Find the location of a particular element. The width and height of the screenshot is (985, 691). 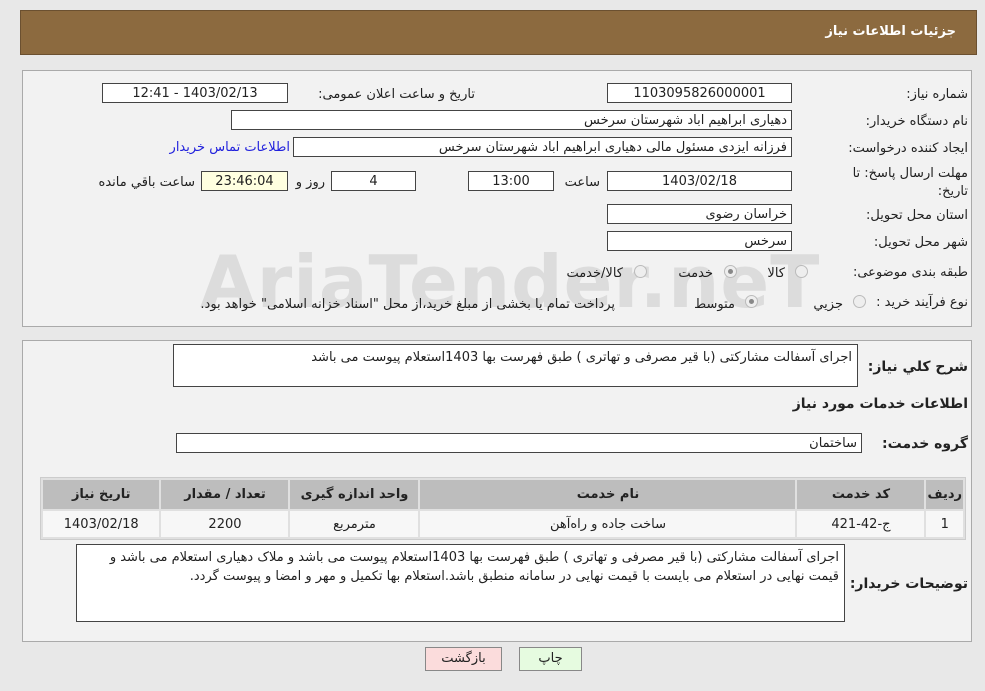

page-header: جزئیات اطلاعات نیاز is located at coordinates (498, 32).